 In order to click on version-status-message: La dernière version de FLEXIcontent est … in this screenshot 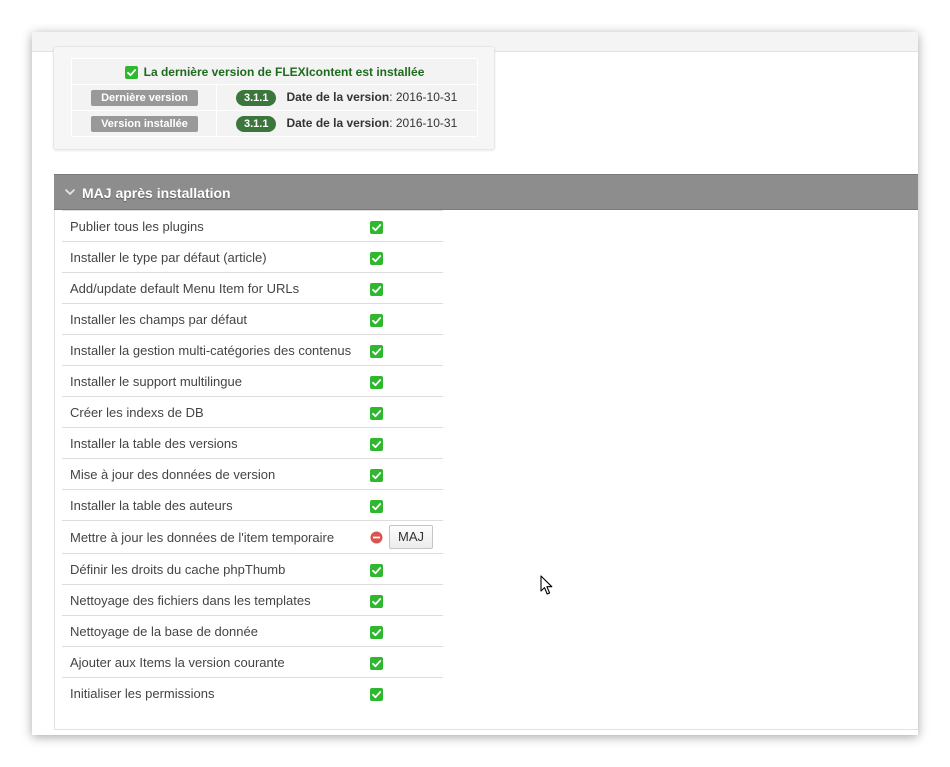, I will do `click(284, 71)`.